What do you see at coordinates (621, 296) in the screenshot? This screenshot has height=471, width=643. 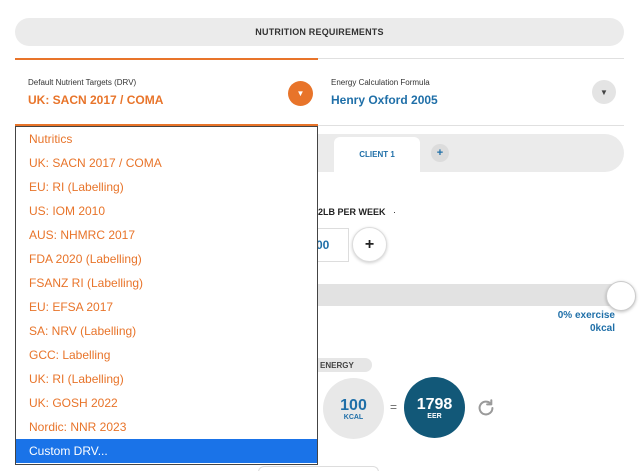 I see `exercise-slider-thumb` at bounding box center [621, 296].